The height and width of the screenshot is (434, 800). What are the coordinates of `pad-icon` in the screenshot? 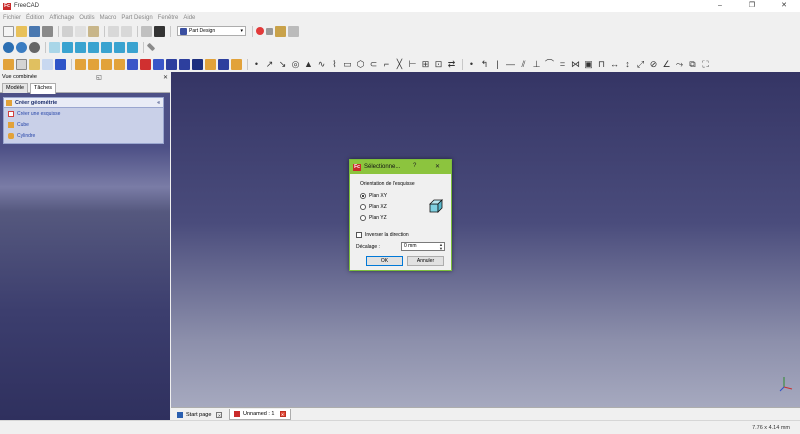 It's located at (80, 64).